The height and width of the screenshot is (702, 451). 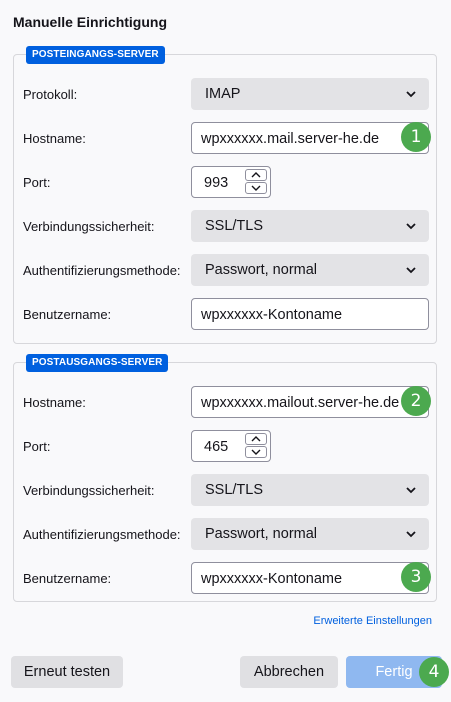 I want to click on outgoing-security-value: SSL/TLS, so click(x=234, y=490).